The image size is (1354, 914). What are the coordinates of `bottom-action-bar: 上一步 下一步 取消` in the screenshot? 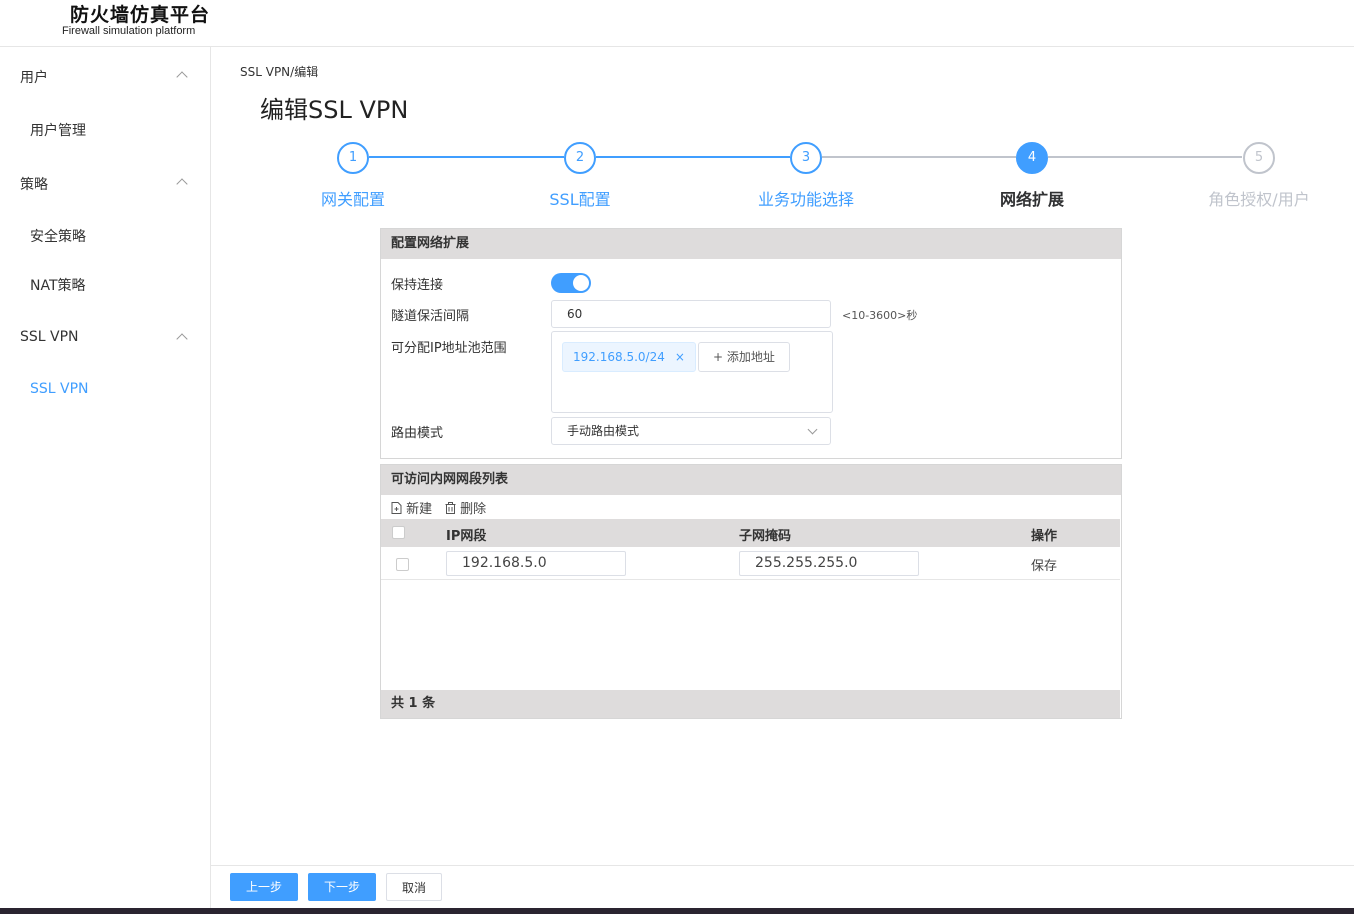 It's located at (782, 886).